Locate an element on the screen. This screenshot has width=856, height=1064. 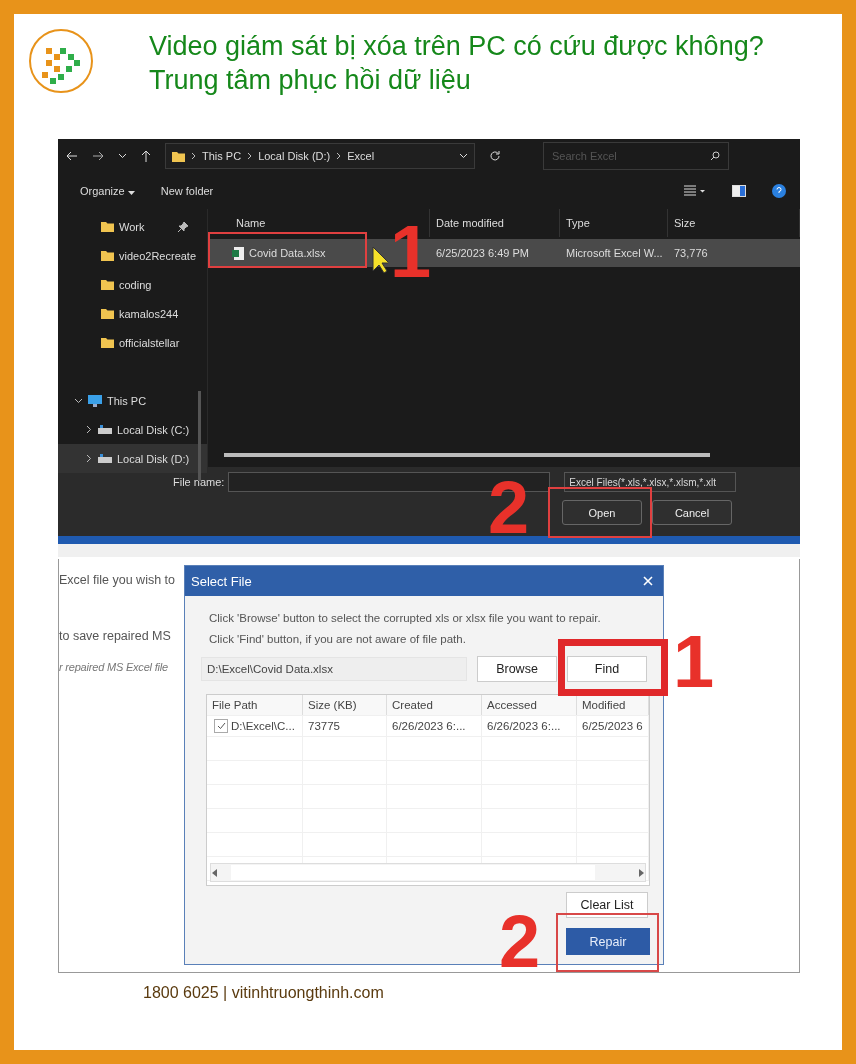
page-text: to save repaired MS is located at coordinates (115, 636).